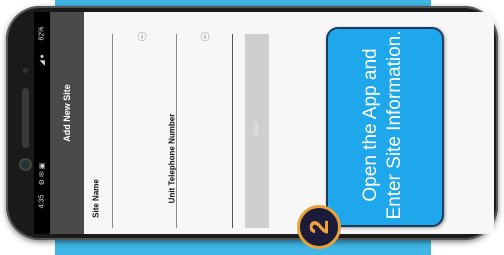 This screenshot has height=255, width=504. What do you see at coordinates (176, 131) in the screenshot?
I see `unit-phone-input` at bounding box center [176, 131].